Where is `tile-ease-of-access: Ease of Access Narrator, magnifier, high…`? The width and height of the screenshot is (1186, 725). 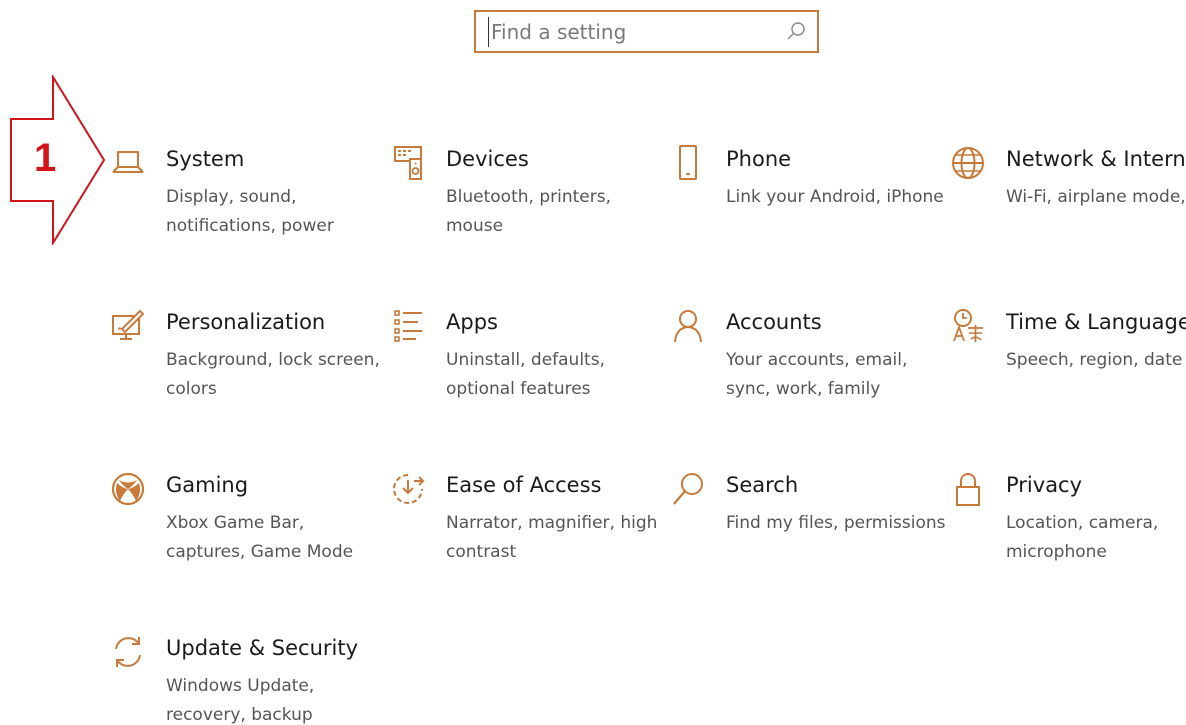 tile-ease-of-access: Ease of Access Narrator, magnifier, high… is located at coordinates (525, 531).